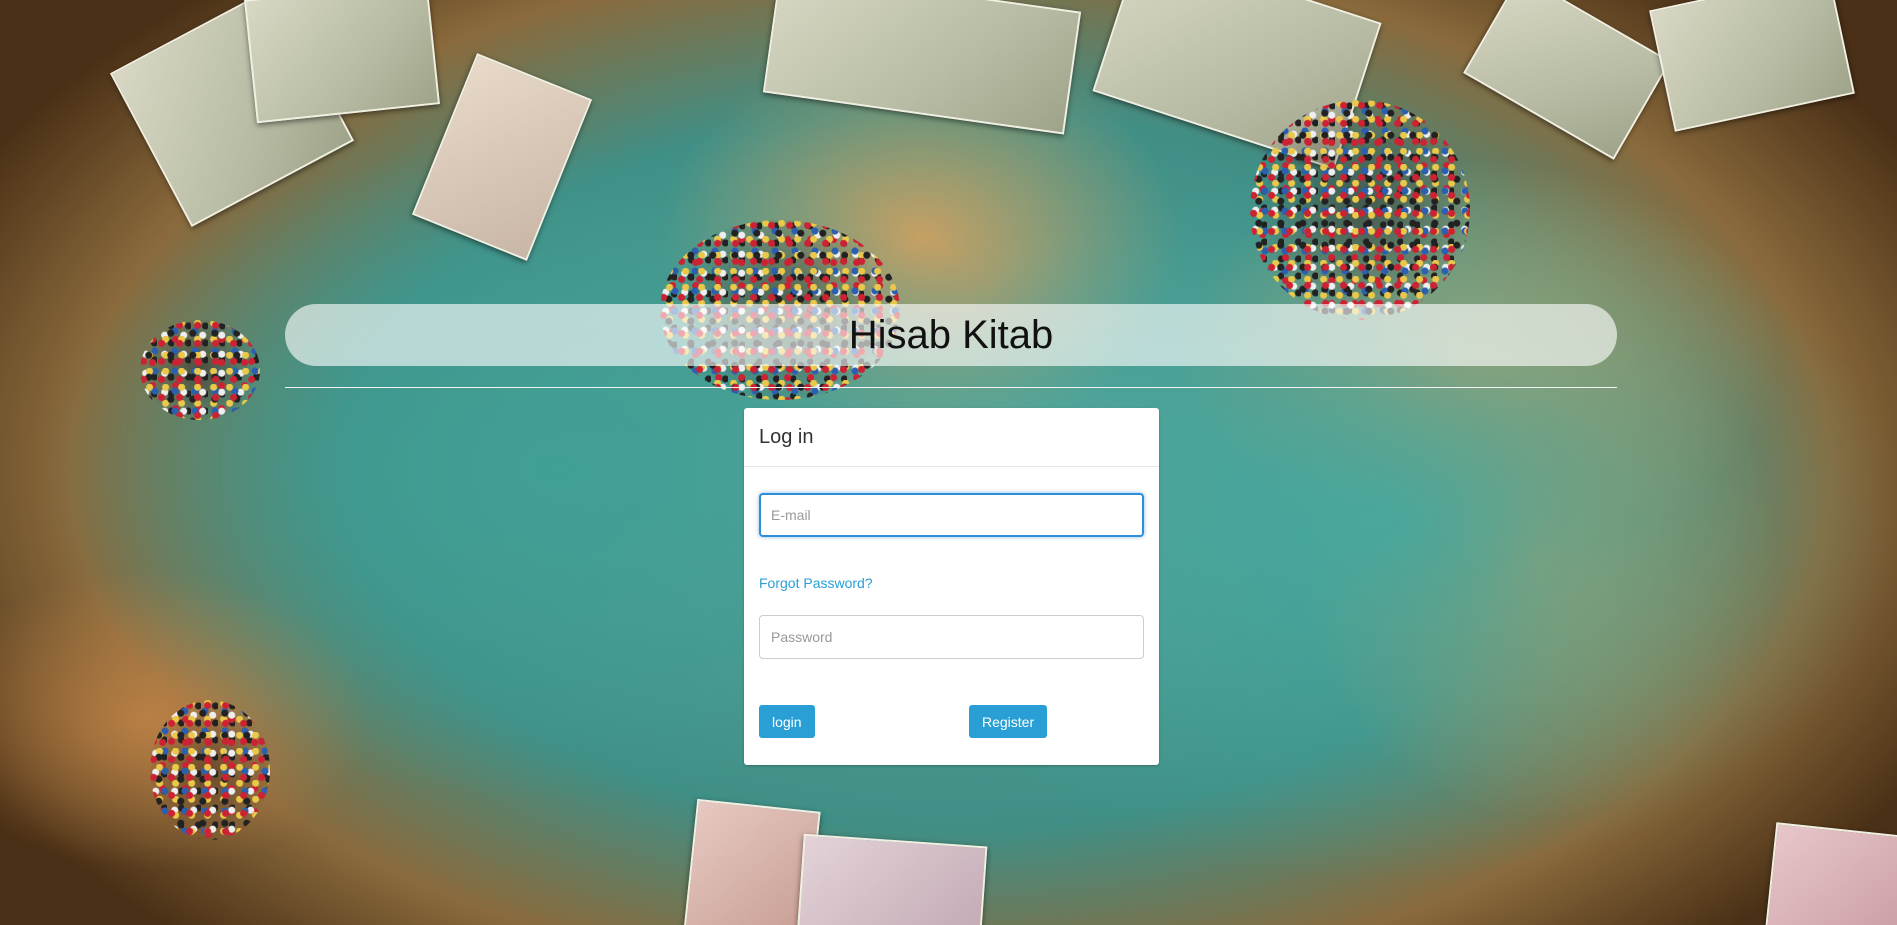  Describe the element at coordinates (816, 583) in the screenshot. I see `forgot-password-link: Forgot Password?` at that location.